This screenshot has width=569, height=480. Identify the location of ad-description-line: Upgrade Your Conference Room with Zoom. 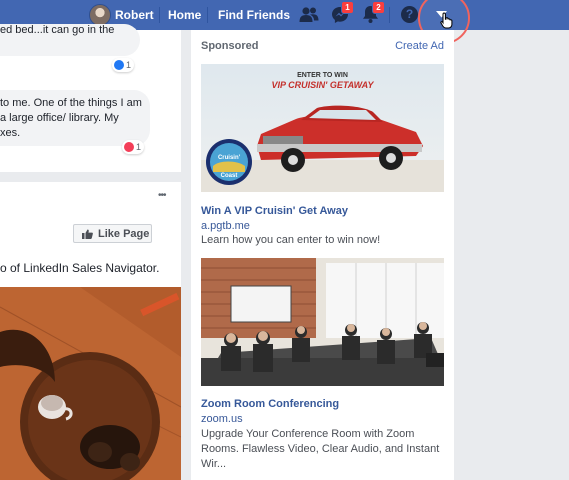
(308, 434).